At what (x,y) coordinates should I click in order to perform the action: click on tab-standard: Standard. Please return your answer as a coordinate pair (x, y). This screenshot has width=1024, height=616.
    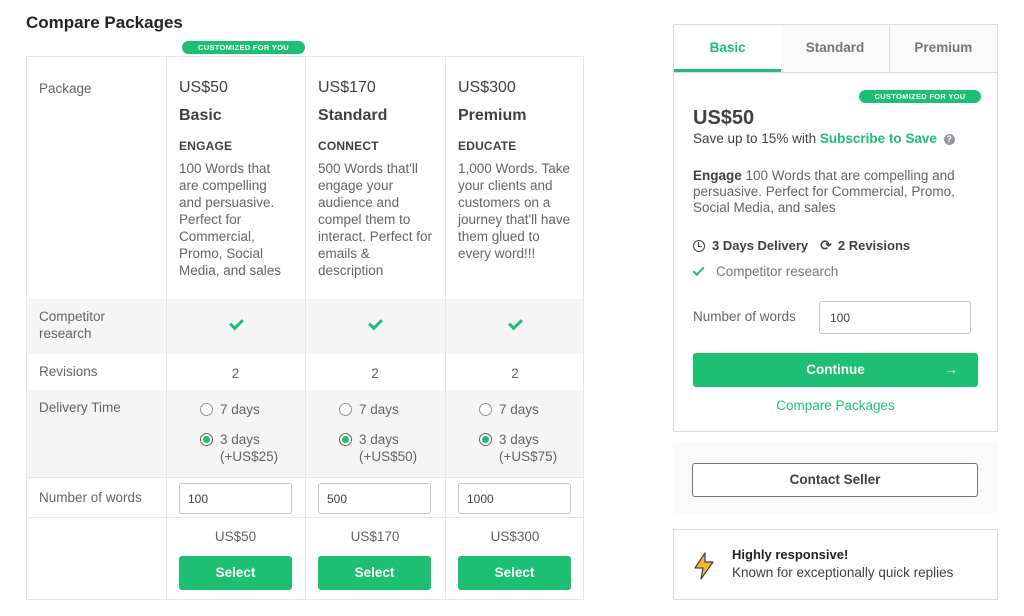
    Looking at the image, I should click on (835, 48).